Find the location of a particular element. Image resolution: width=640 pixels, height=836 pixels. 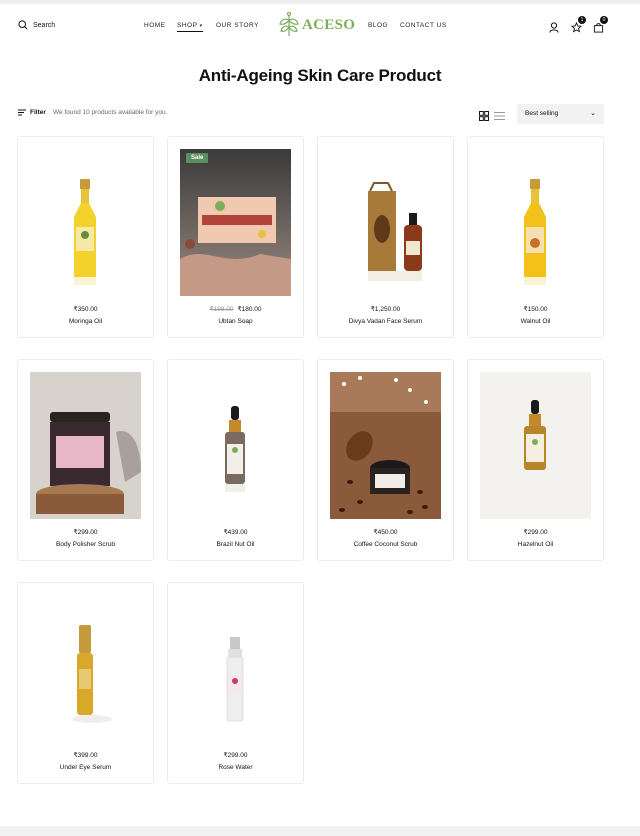

logo: ACESO is located at coordinates (316, 25).